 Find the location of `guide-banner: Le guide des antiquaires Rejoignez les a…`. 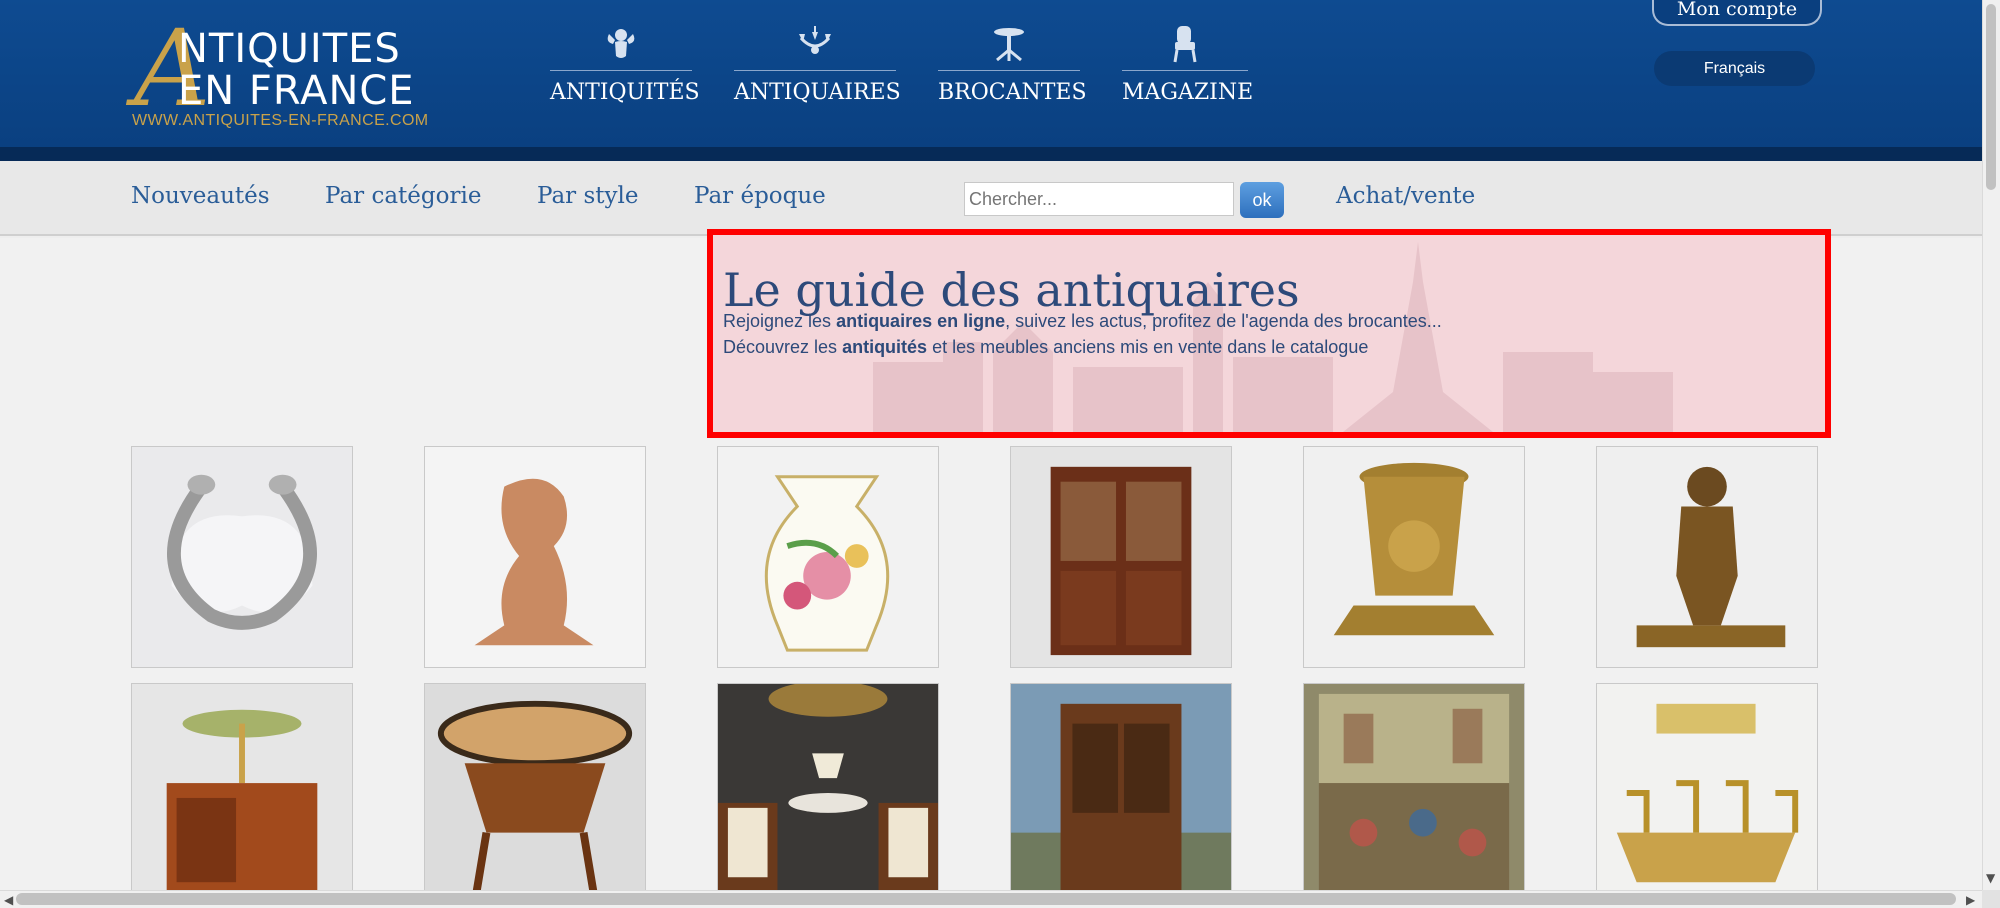

guide-banner: Le guide des antiquaires Rejoignez les a… is located at coordinates (1269, 333).